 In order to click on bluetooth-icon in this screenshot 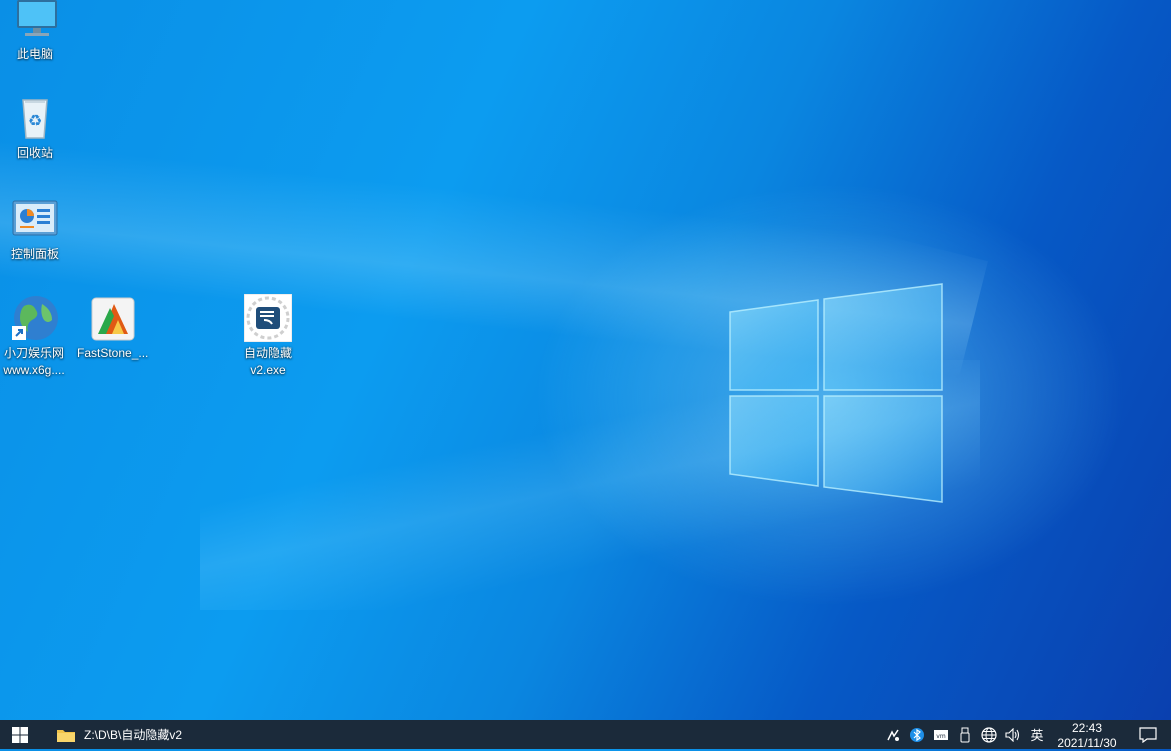, I will do `click(917, 734)`.